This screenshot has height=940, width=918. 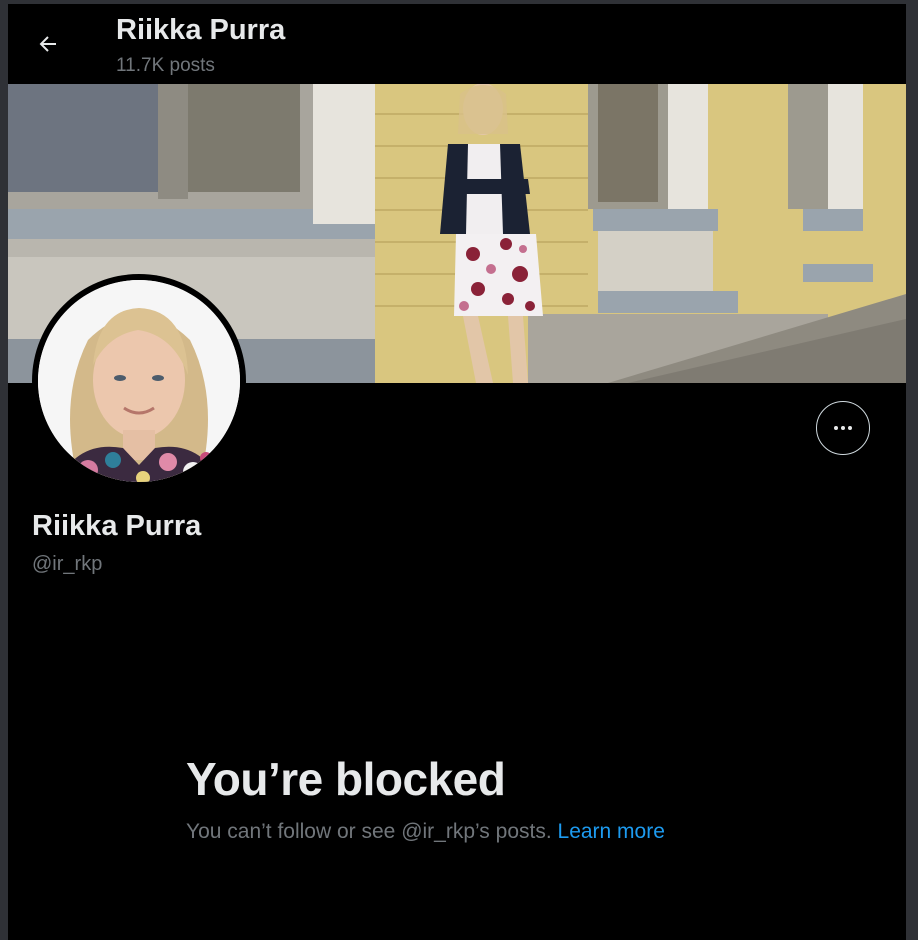 I want to click on profile-name: Riikka Purra, so click(x=117, y=526).